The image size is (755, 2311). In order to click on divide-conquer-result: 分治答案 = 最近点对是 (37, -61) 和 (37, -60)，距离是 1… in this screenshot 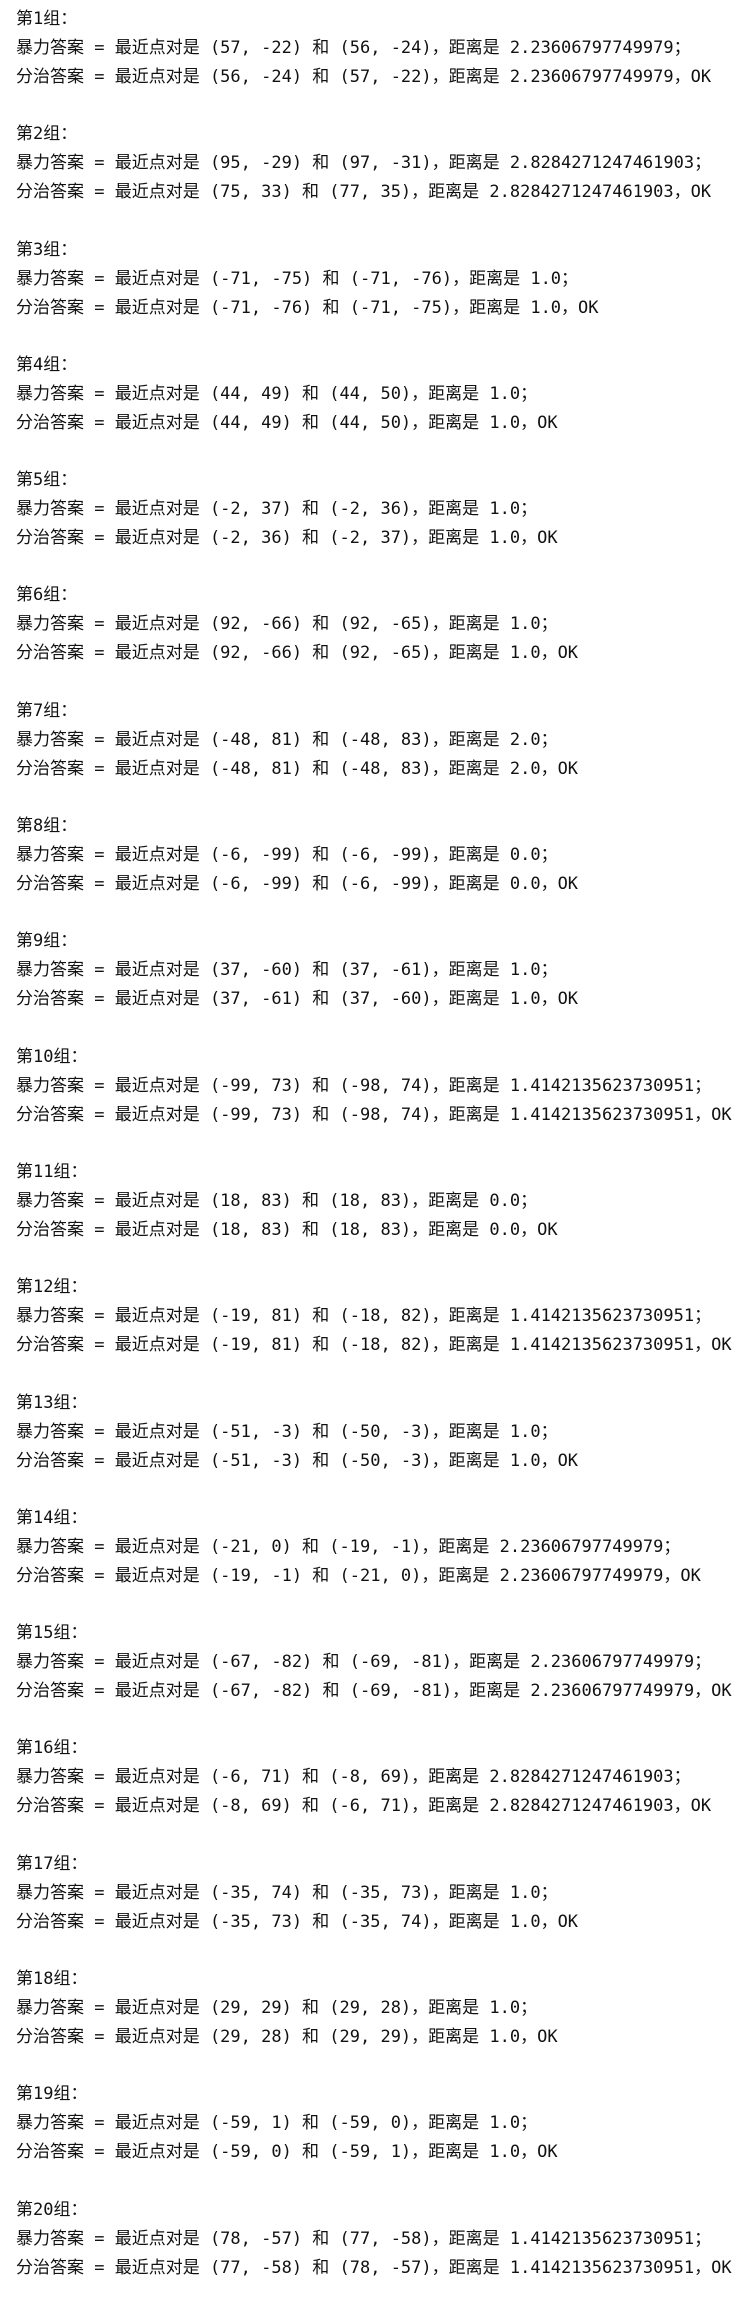, I will do `click(297, 999)`.